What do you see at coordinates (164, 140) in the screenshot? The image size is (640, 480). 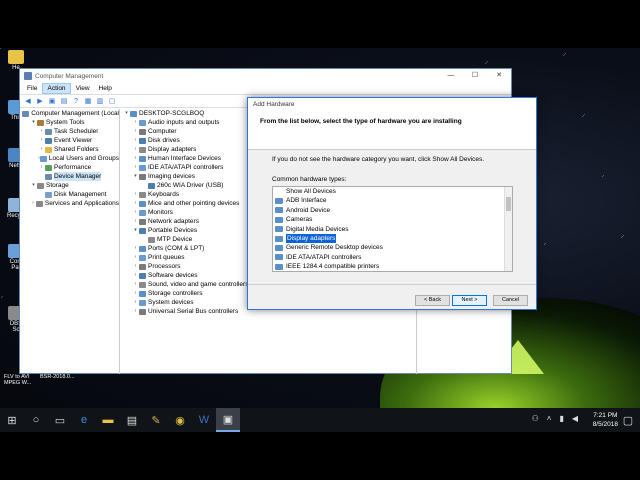 I see `device-label: Disk drives` at bounding box center [164, 140].